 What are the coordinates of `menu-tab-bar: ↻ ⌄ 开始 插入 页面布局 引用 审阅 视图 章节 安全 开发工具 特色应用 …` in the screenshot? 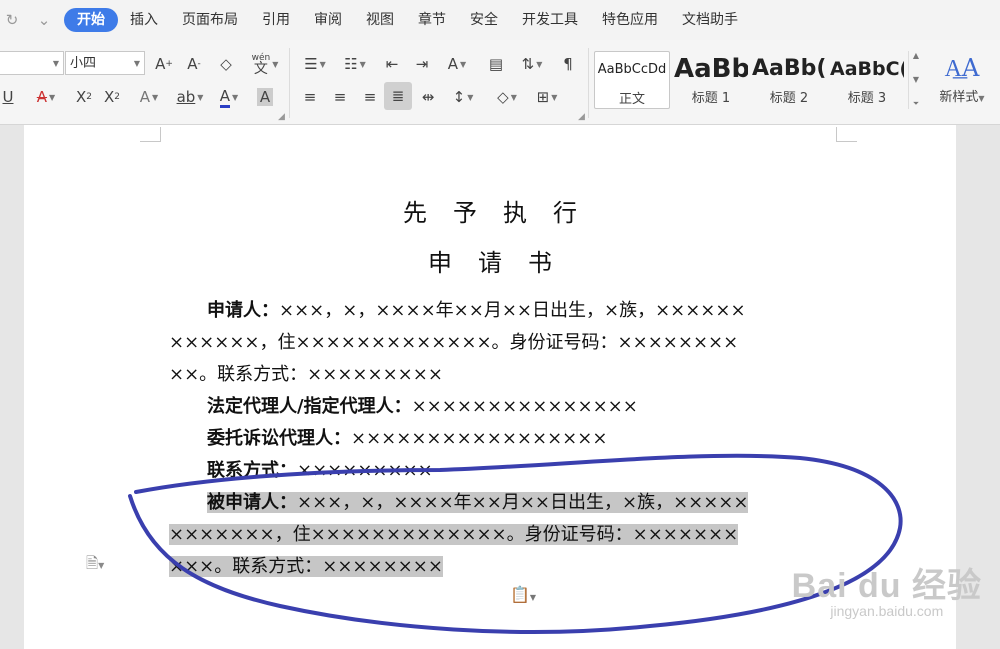 It's located at (500, 20).